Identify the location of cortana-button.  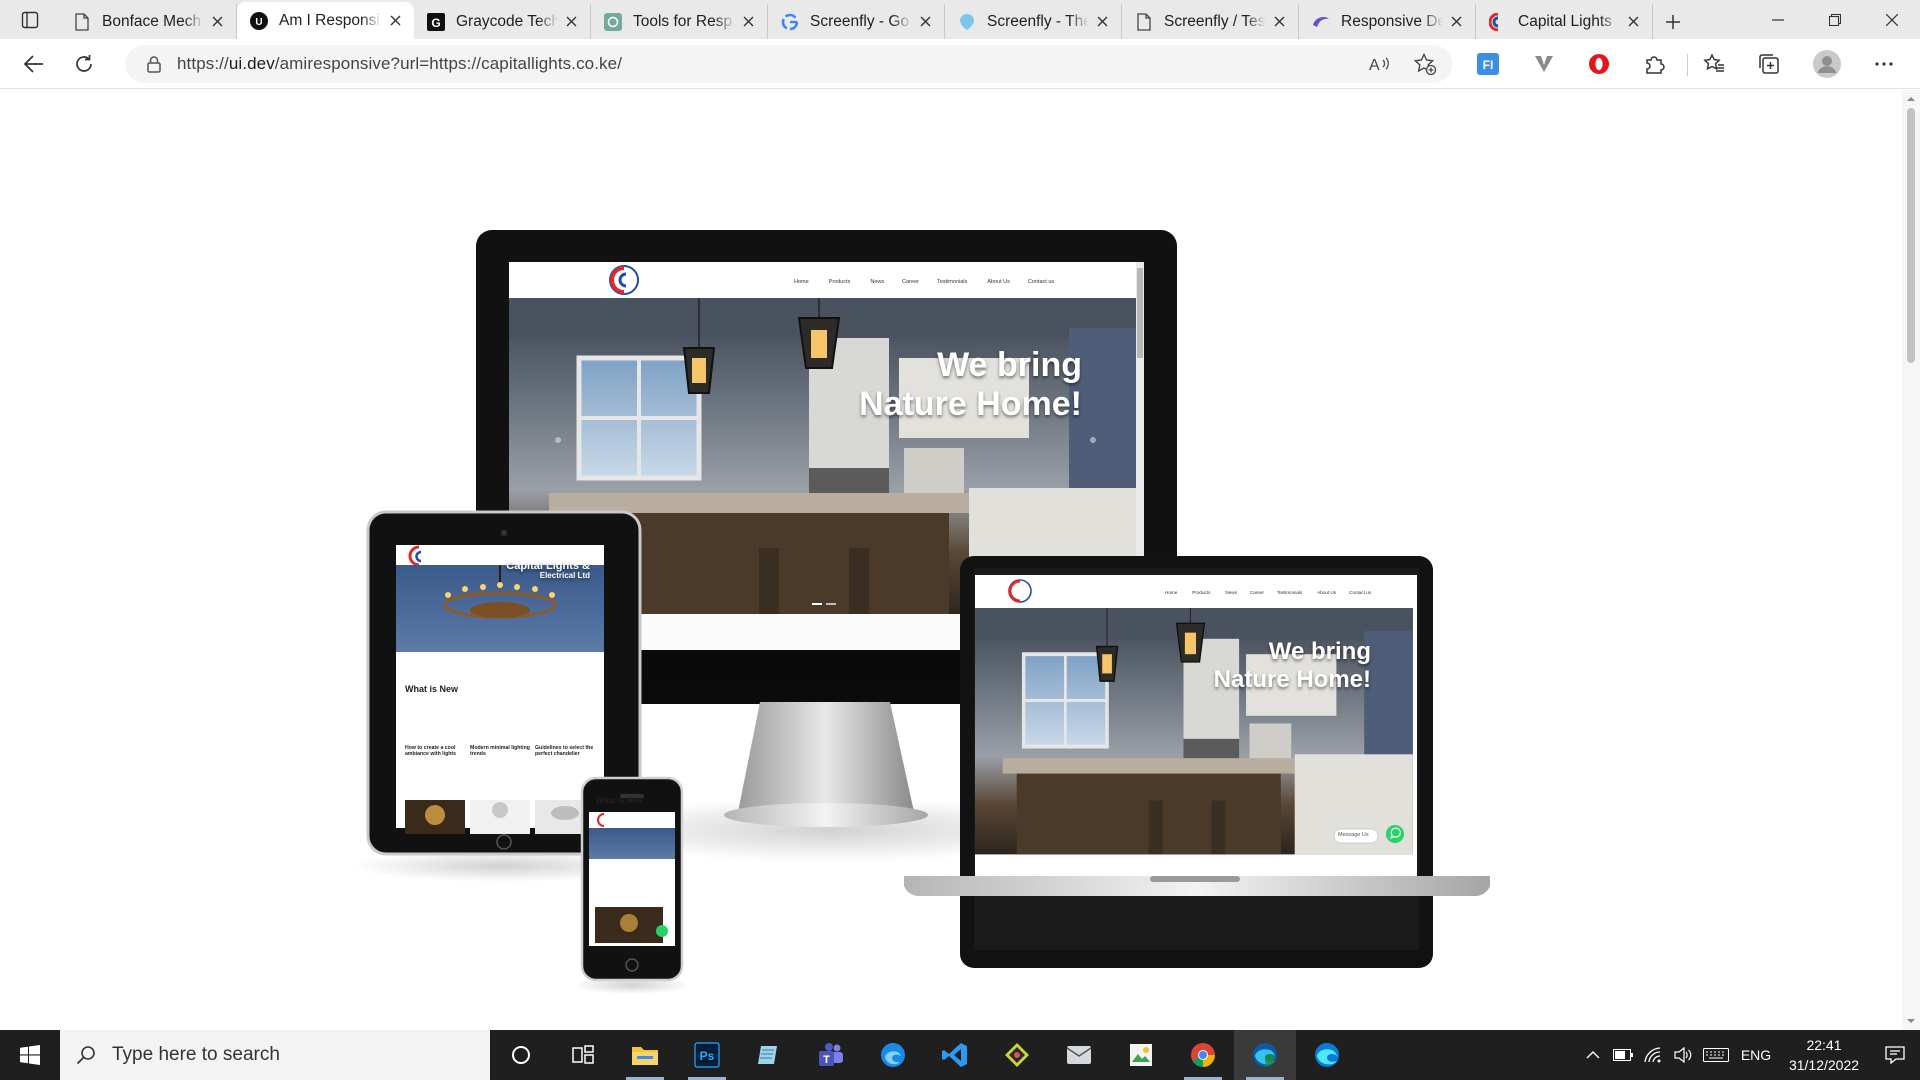
(521, 1055).